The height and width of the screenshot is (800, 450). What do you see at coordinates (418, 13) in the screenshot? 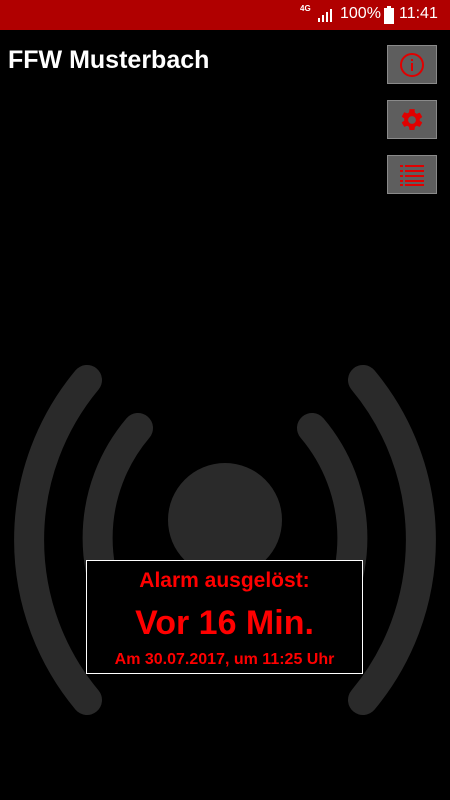
I see `status-clock: 11:41` at bounding box center [418, 13].